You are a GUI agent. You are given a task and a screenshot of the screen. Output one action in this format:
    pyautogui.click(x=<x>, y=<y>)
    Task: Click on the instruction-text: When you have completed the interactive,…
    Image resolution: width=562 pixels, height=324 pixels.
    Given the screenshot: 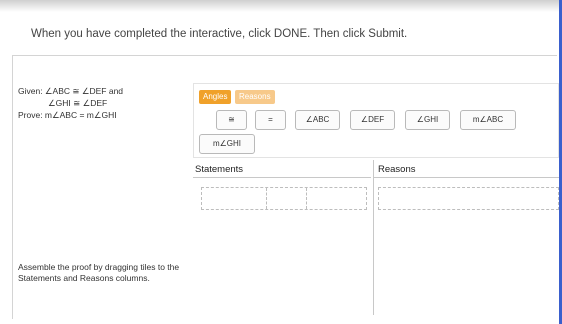 What is the action you would take?
    pyautogui.click(x=219, y=34)
    